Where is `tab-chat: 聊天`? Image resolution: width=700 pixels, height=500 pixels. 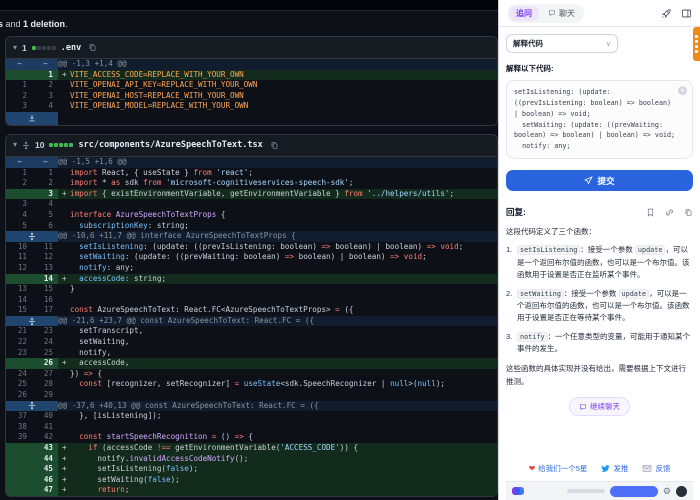
tab-chat: 聊天 is located at coordinates (561, 13).